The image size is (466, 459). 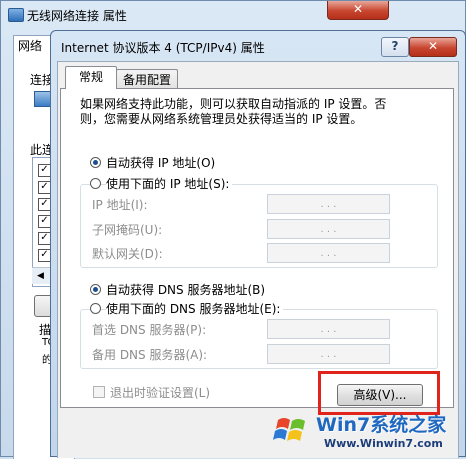 I want to click on validate-on-exit-checkbox, so click(x=99, y=392).